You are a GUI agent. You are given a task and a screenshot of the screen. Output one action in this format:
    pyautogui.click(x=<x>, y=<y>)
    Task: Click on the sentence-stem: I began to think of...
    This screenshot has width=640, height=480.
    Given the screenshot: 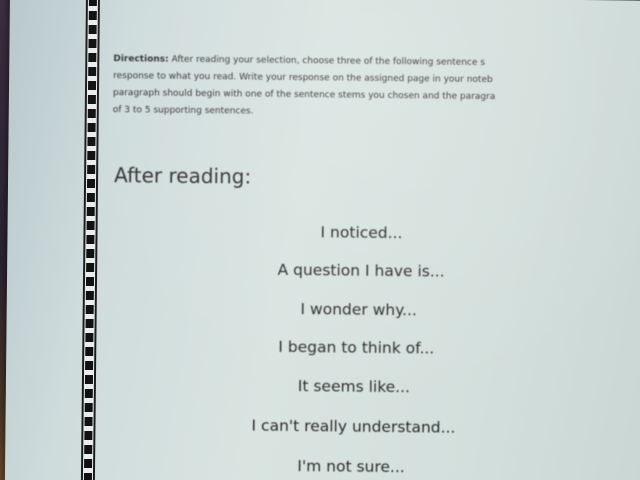 What is the action you would take?
    pyautogui.click(x=356, y=347)
    